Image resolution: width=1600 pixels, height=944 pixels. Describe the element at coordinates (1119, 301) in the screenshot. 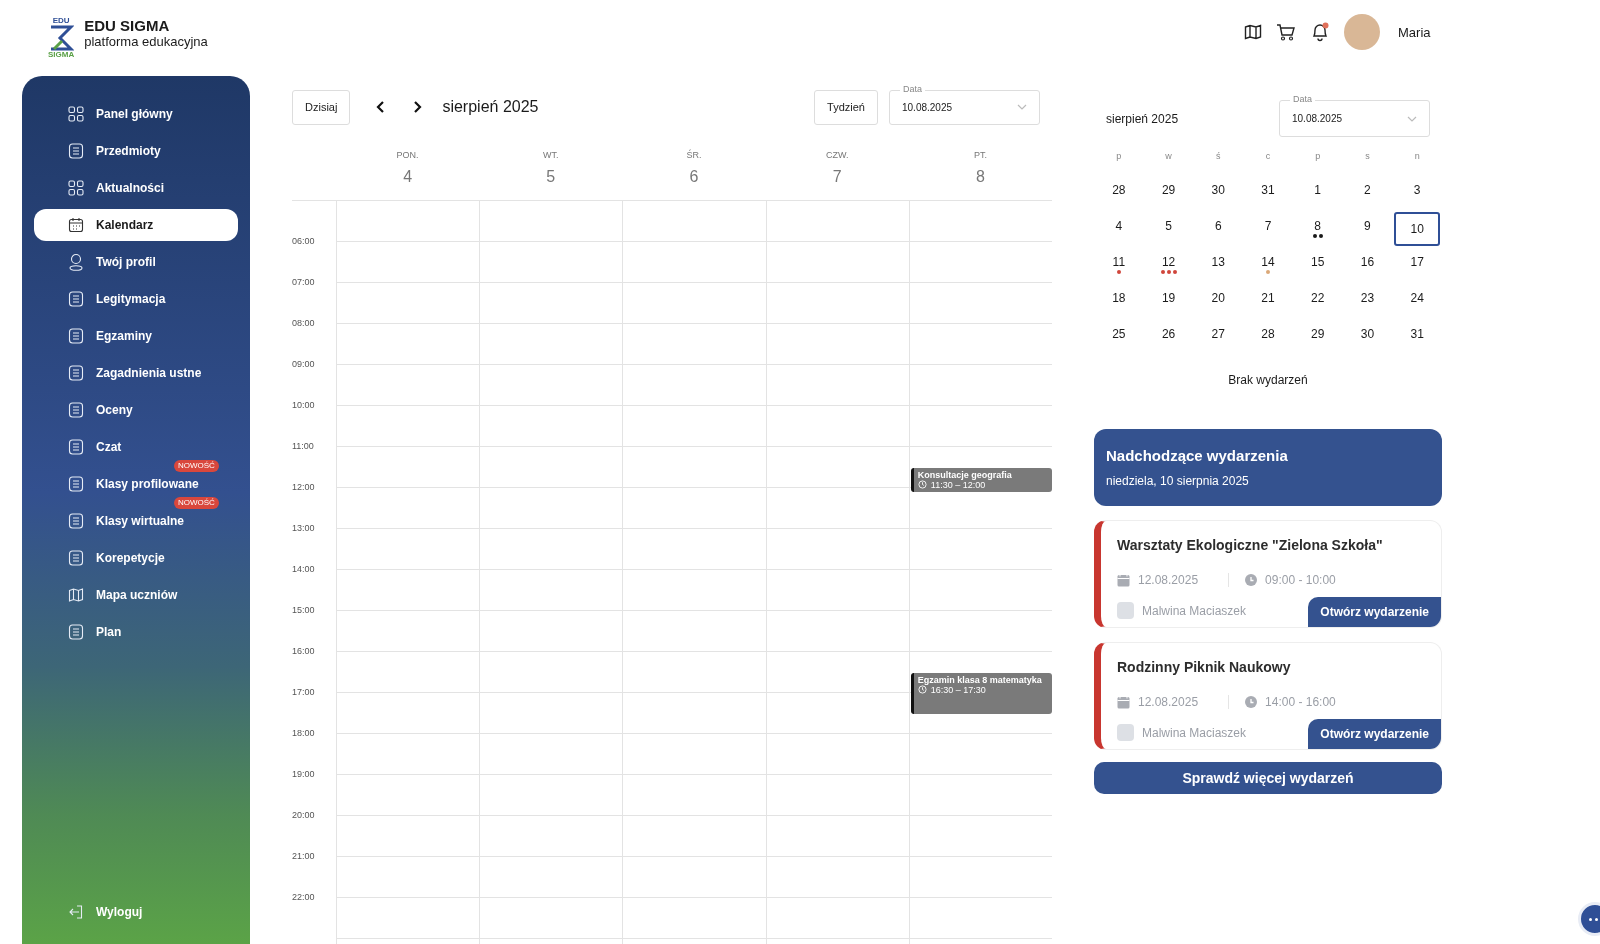

I see `calendar-day: 18` at that location.